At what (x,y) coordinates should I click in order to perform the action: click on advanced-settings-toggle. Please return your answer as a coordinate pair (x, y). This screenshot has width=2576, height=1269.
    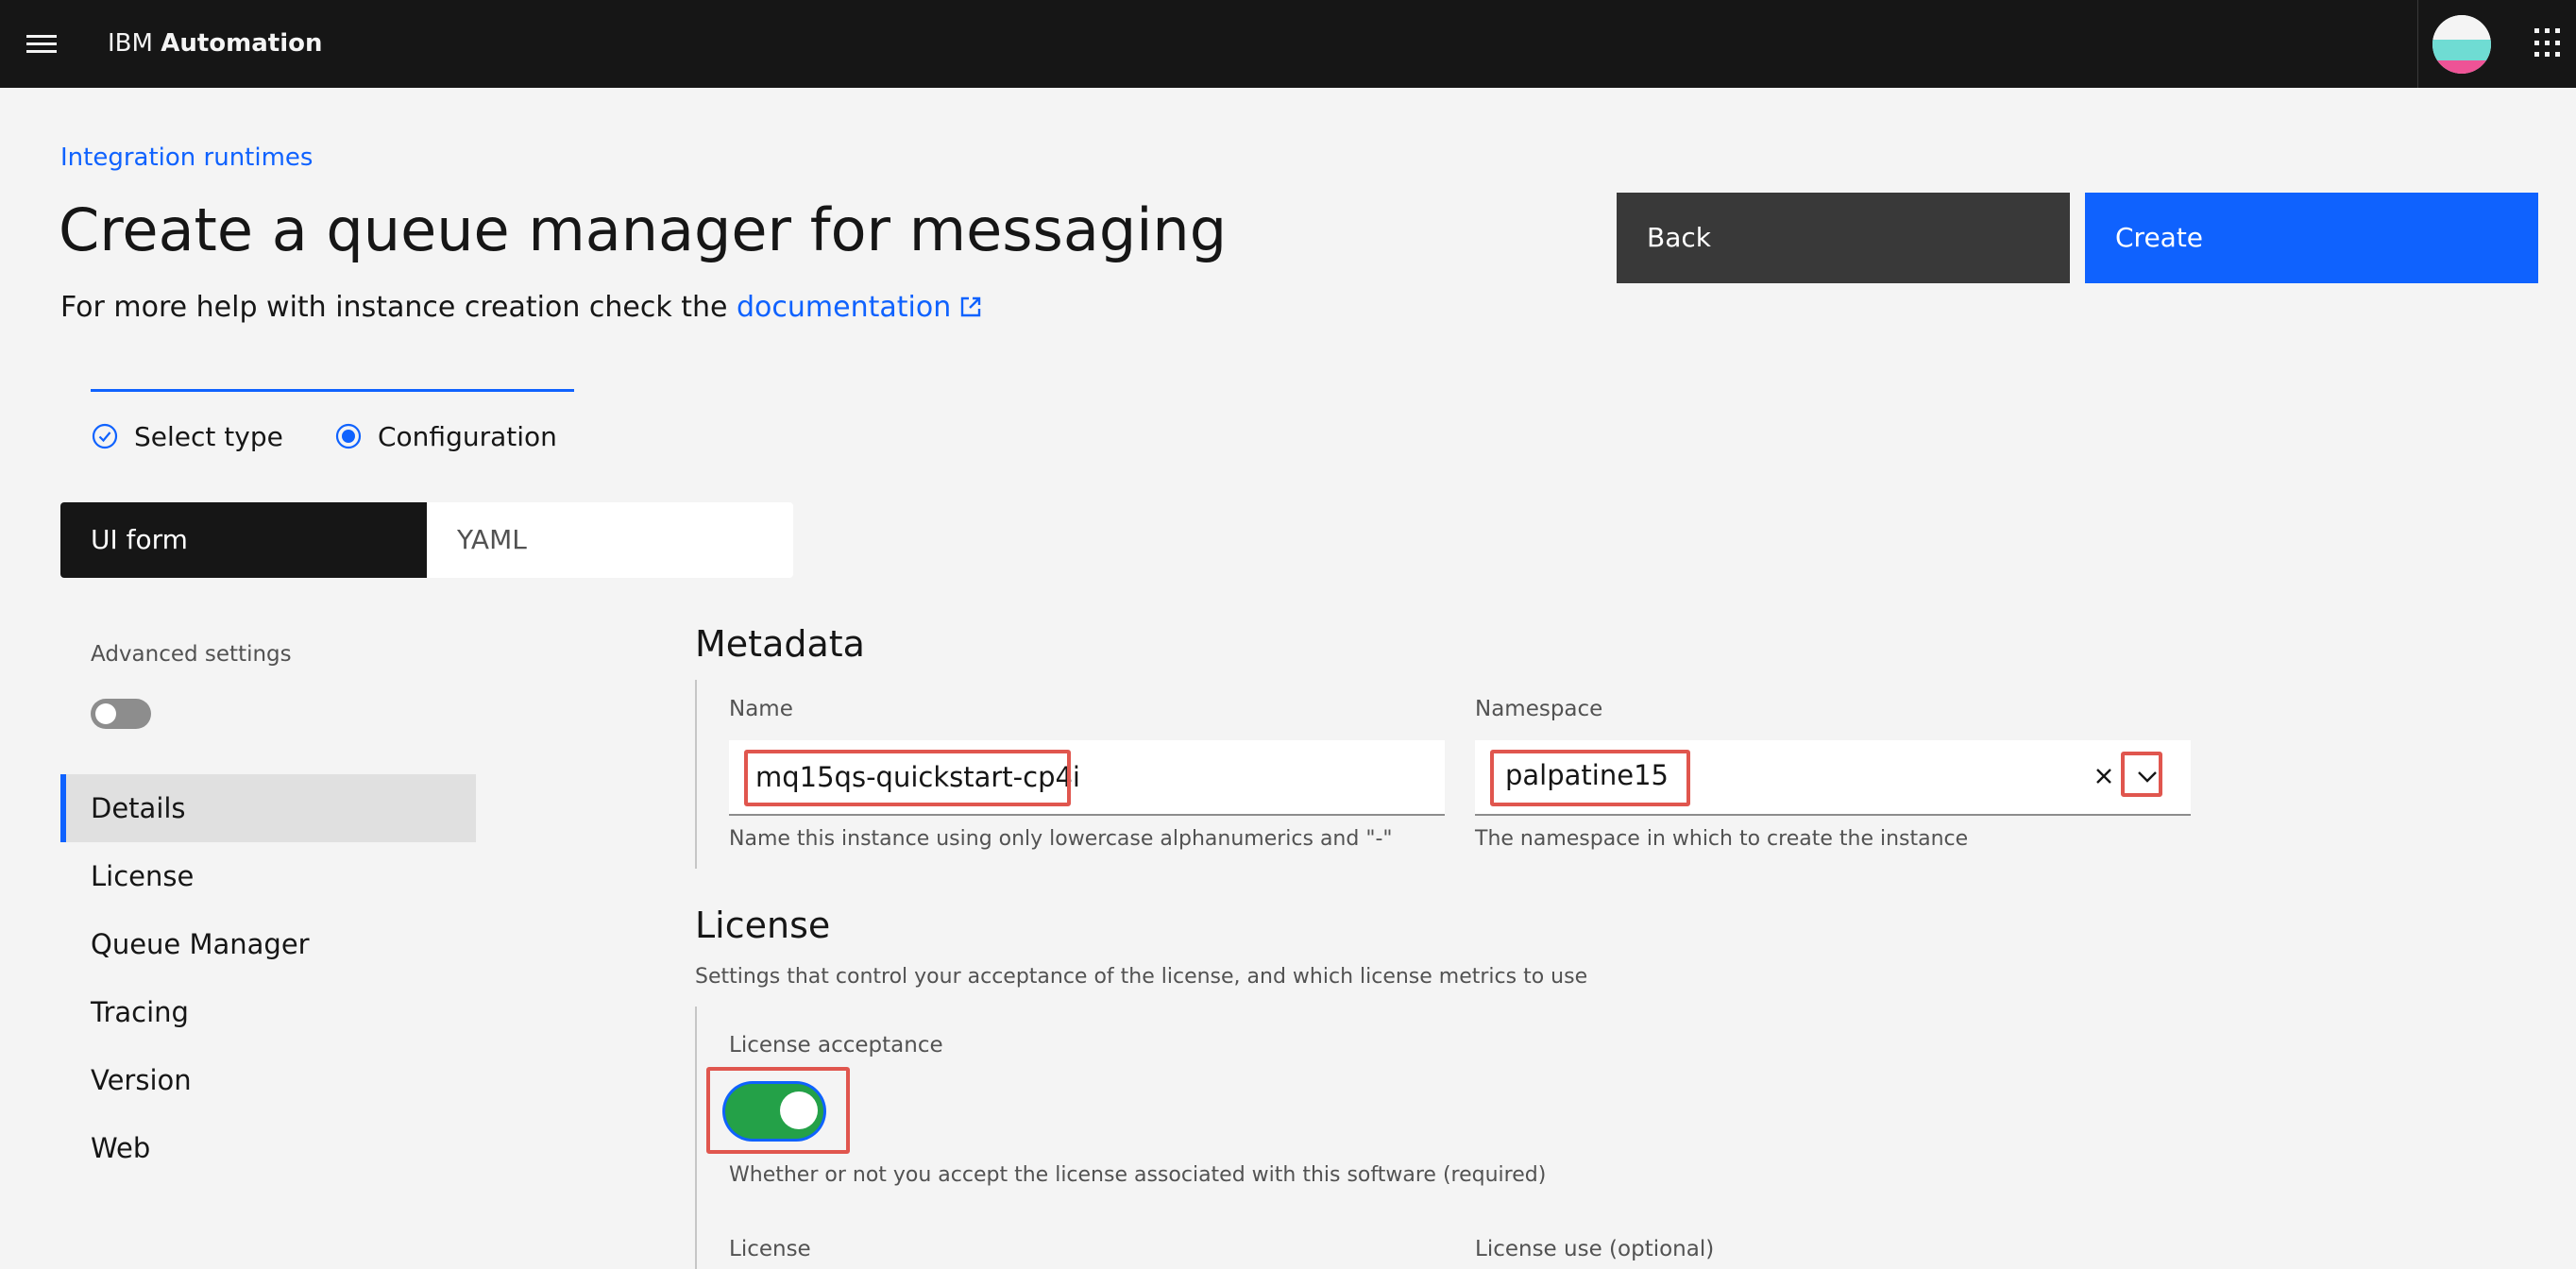
    Looking at the image, I should click on (121, 714).